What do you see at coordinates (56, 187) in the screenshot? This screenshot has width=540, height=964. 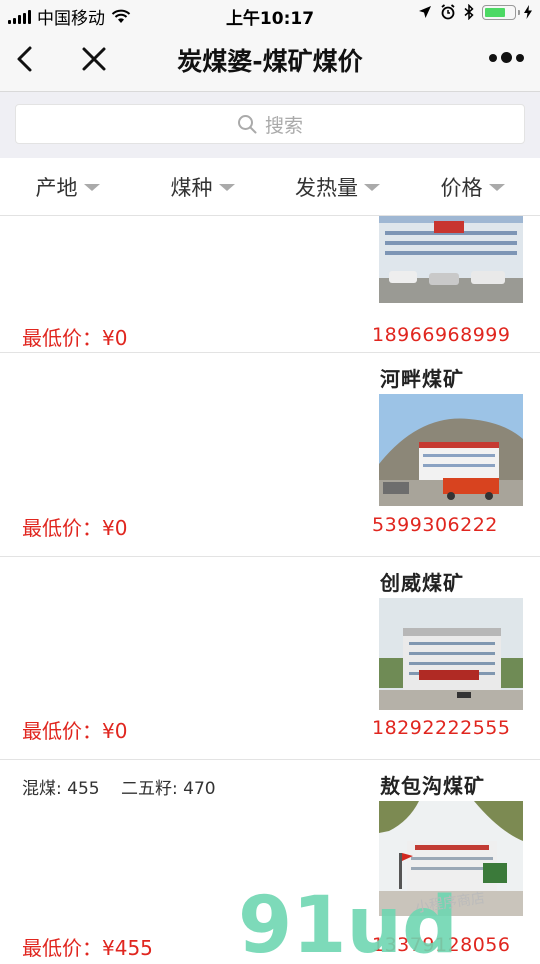 I see `filter-label: 产地` at bounding box center [56, 187].